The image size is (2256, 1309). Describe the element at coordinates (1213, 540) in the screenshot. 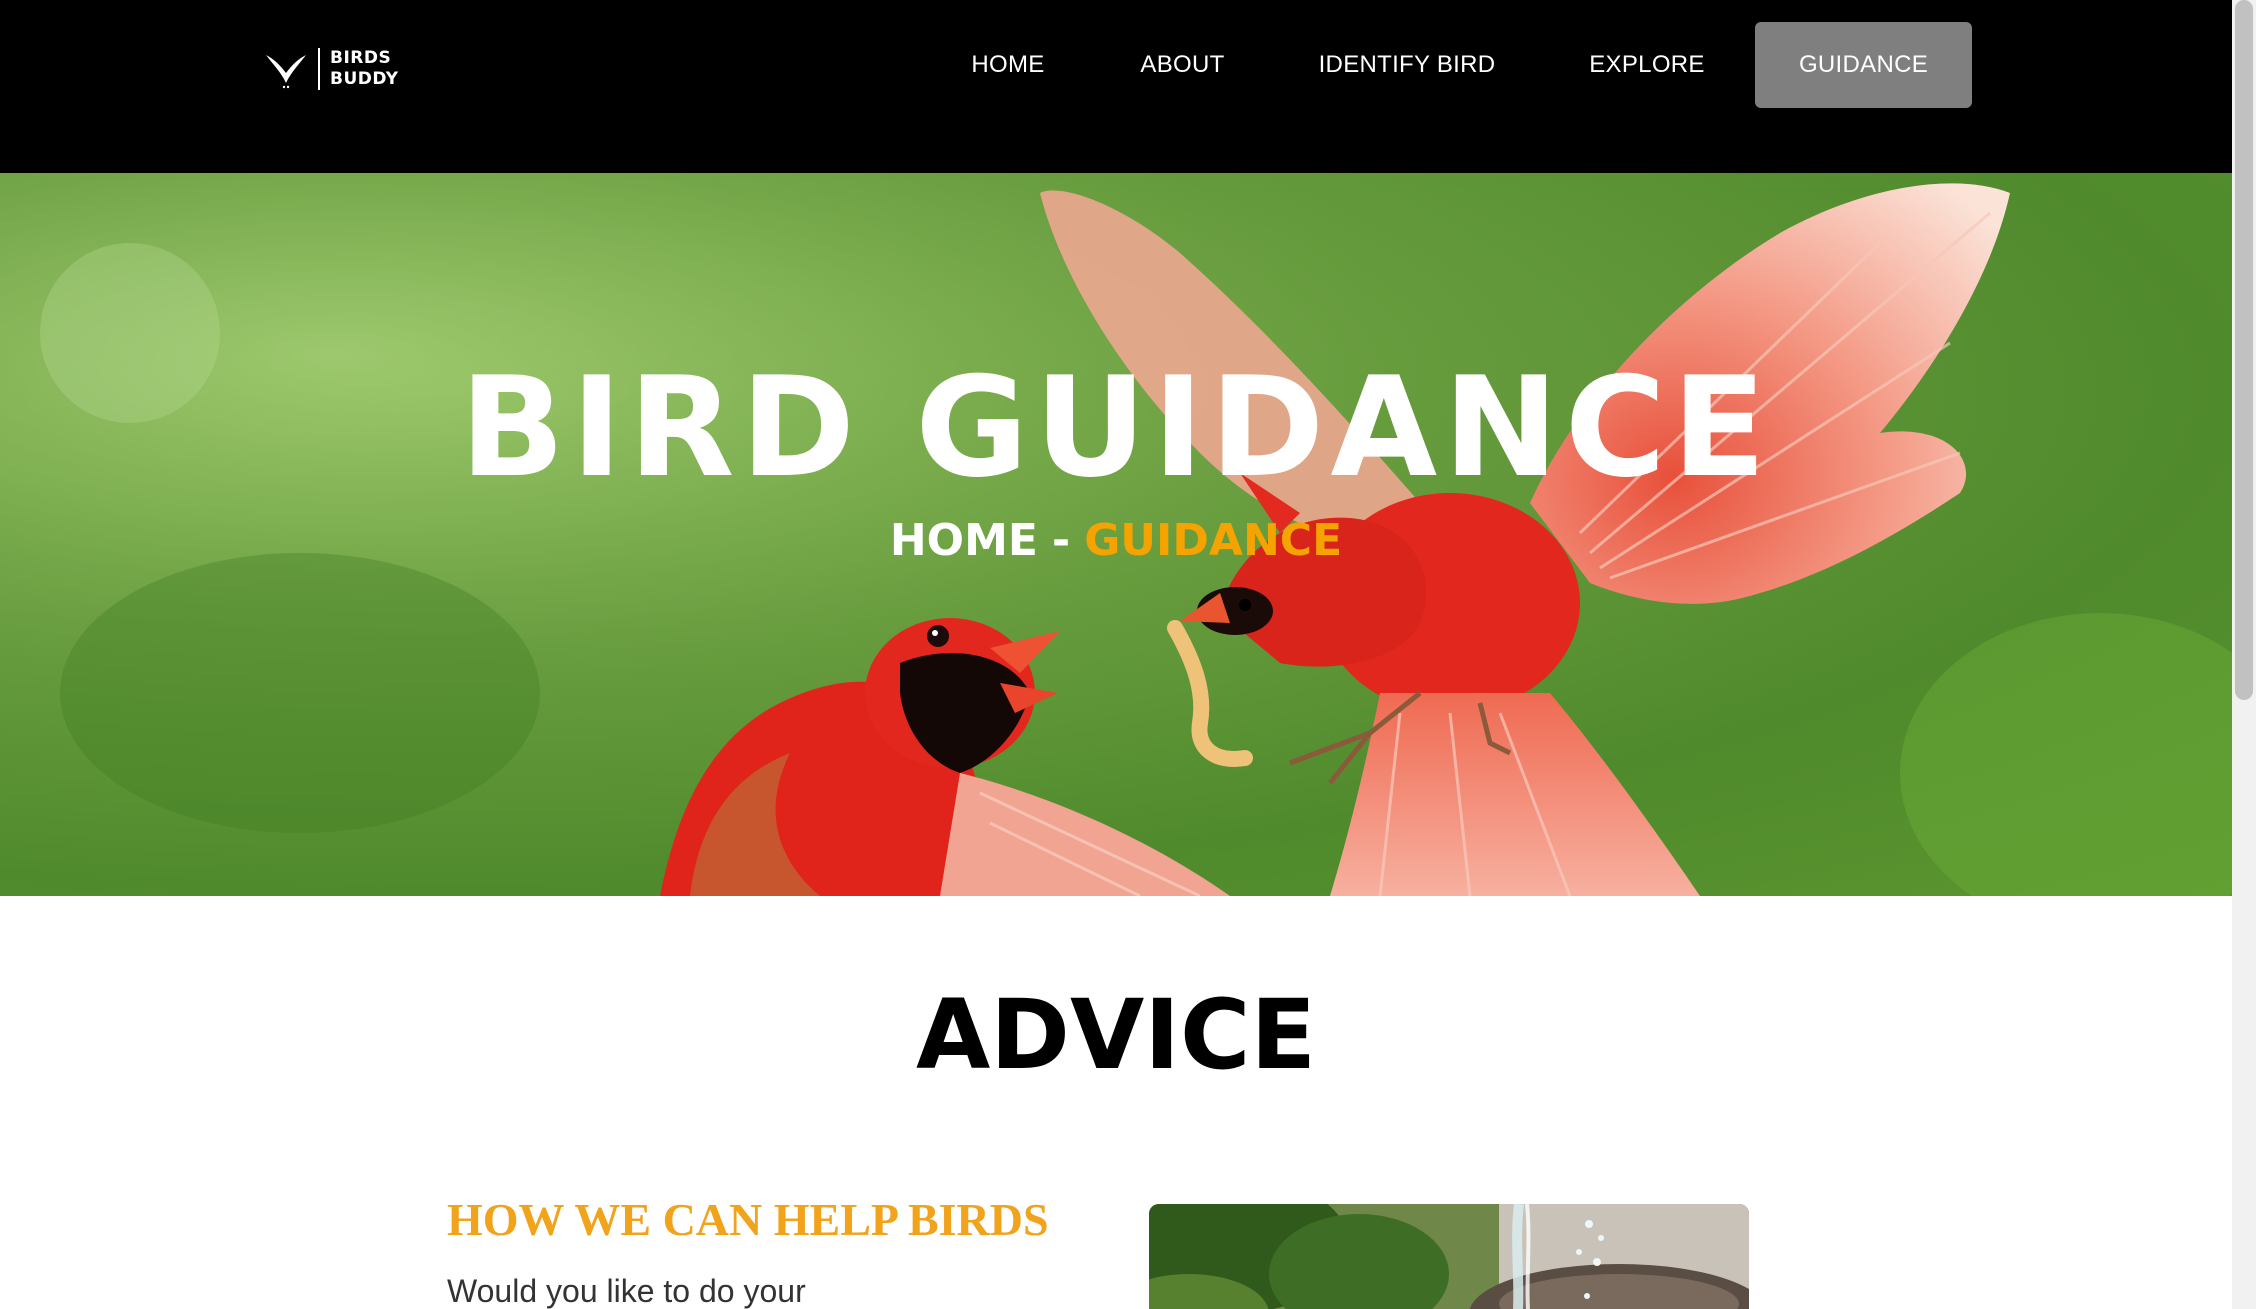

I see `breadcrumb-current: GUIDANCE` at that location.